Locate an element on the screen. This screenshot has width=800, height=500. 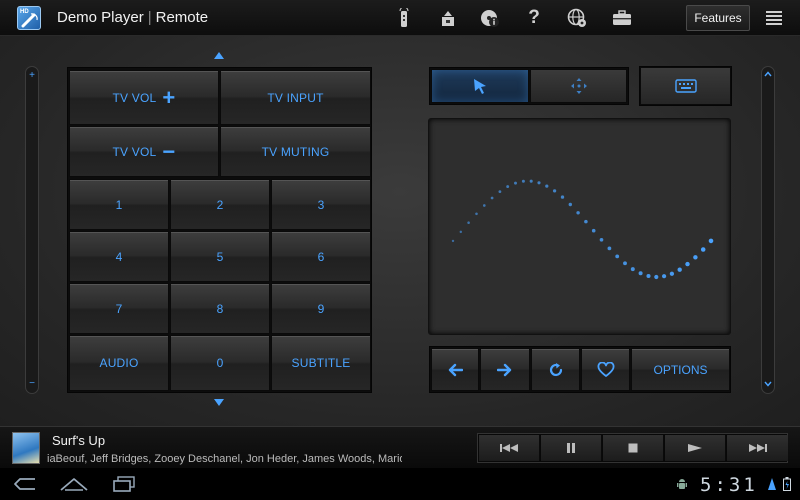
battery-icon is located at coordinates (787, 484).